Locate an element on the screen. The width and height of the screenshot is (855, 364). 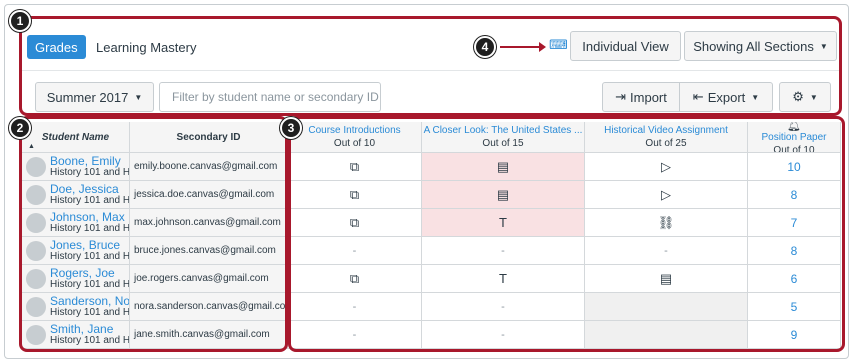
score-value: 10 is located at coordinates (794, 166).